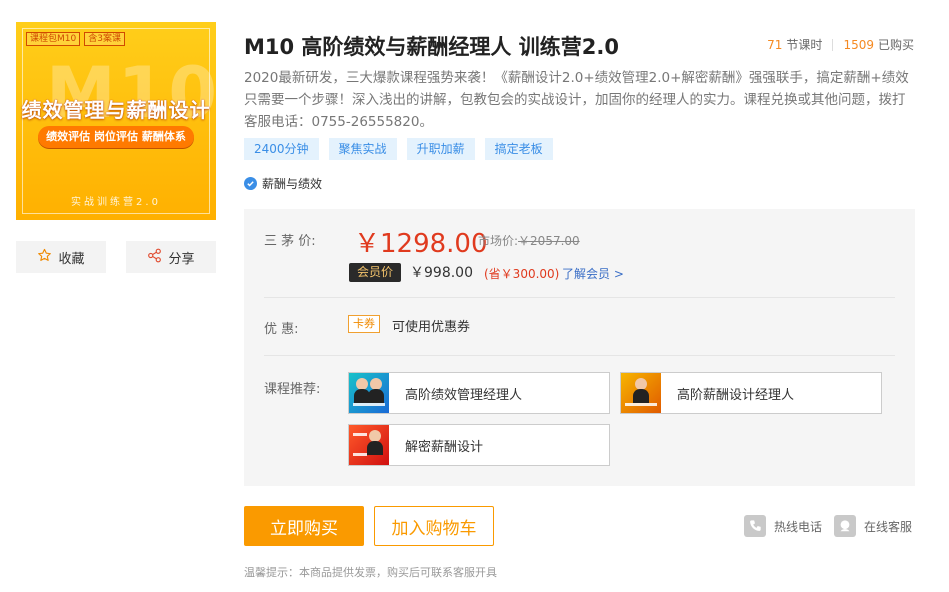 The width and height of the screenshot is (949, 592). What do you see at coordinates (840, 44) in the screenshot?
I see `product-stats: 71 节课时 1509 已购买` at bounding box center [840, 44].